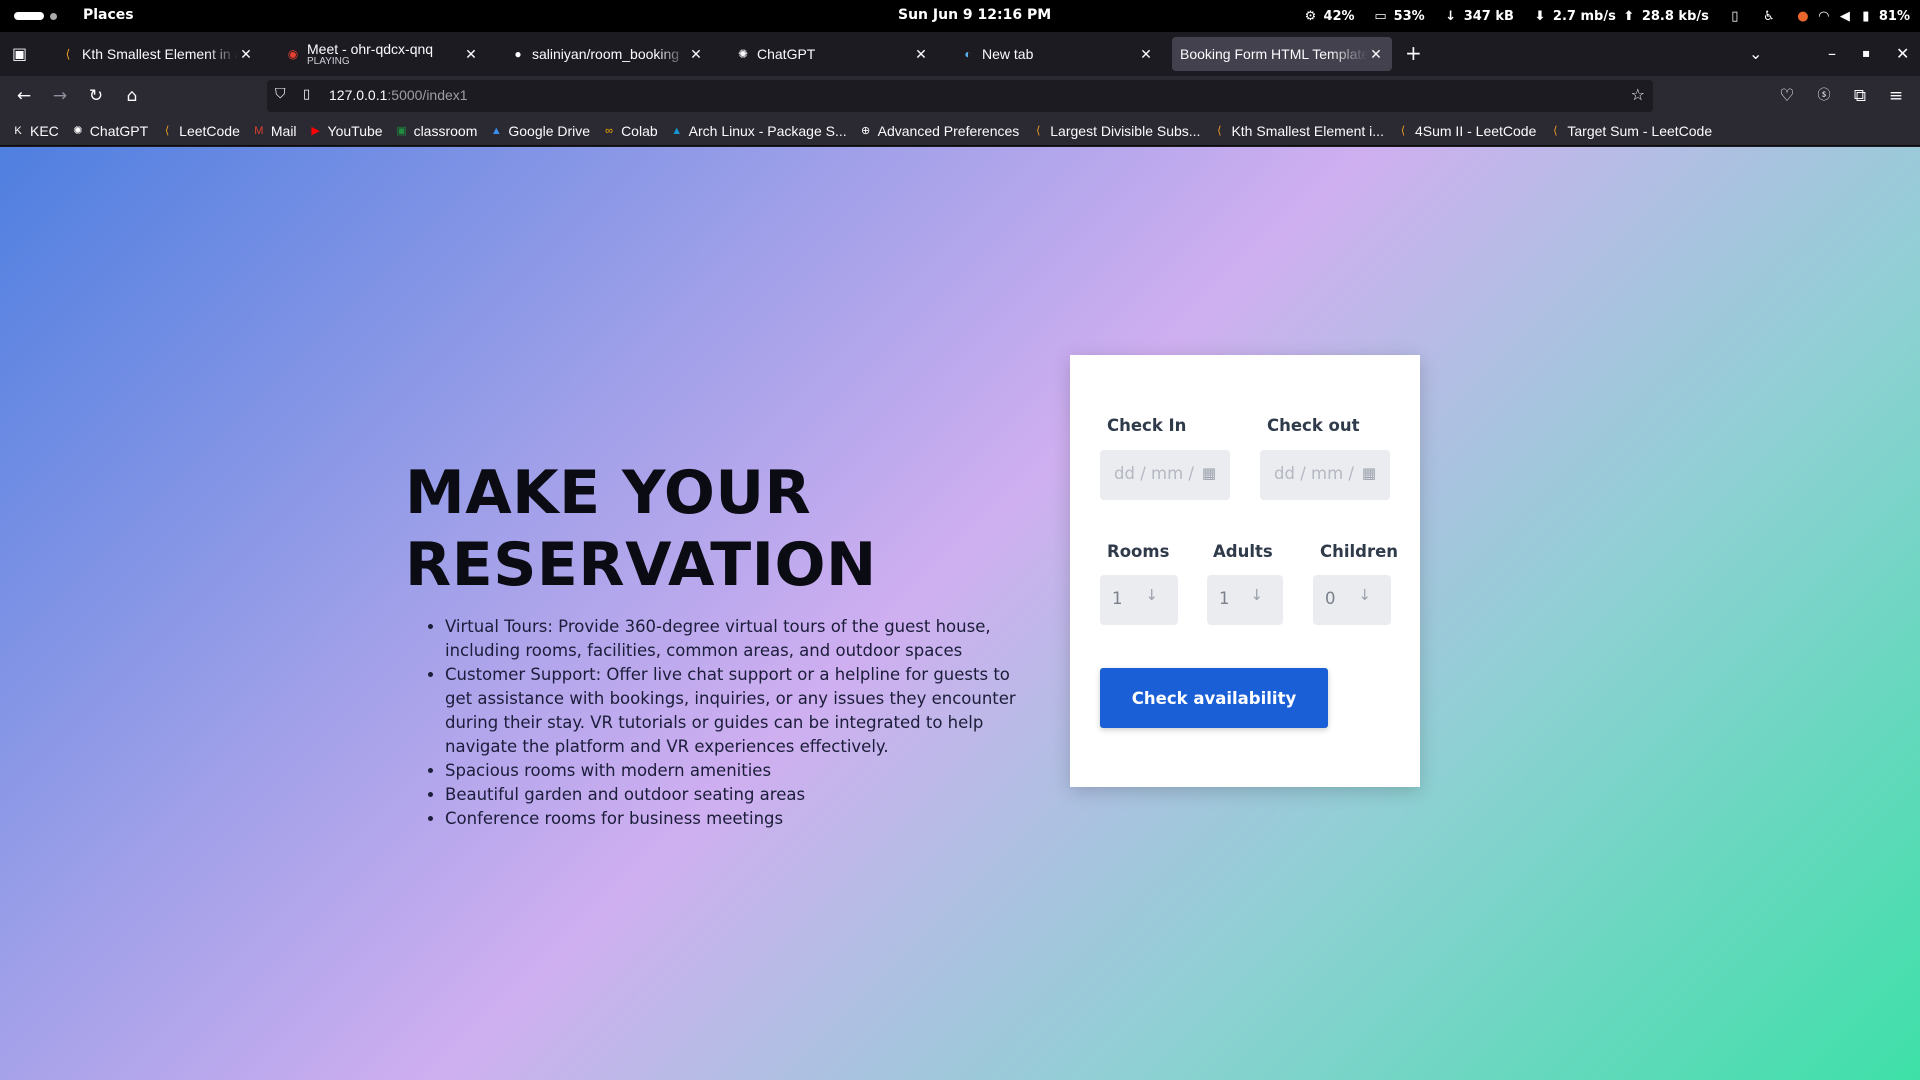 This screenshot has height=1080, width=1920. Describe the element at coordinates (832, 54) in the screenshot. I see `tab-chatgpt: ✺ ChatGPT ✕` at that location.